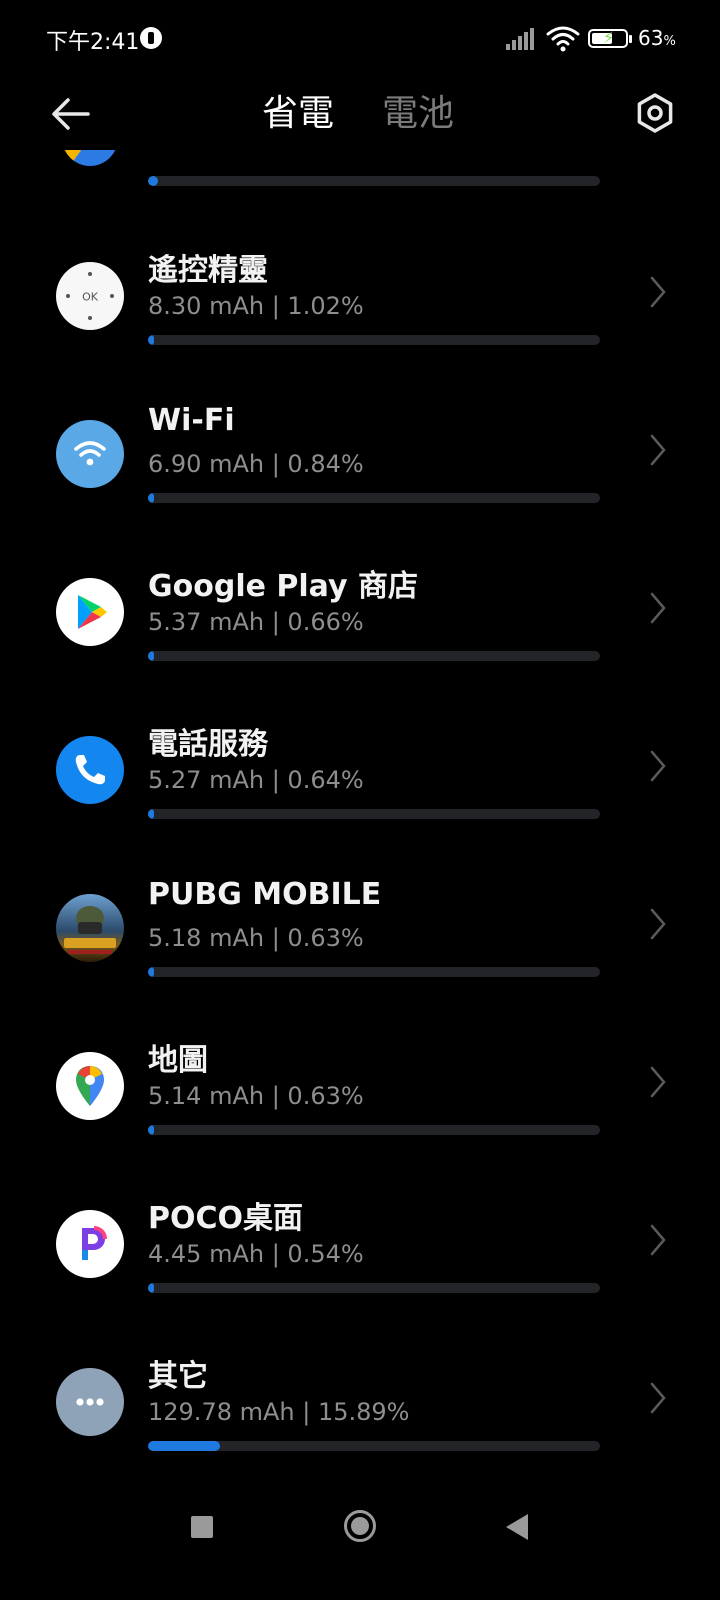  I want to click on app-usage: 6.90 mAh | 0.84%, so click(256, 464).